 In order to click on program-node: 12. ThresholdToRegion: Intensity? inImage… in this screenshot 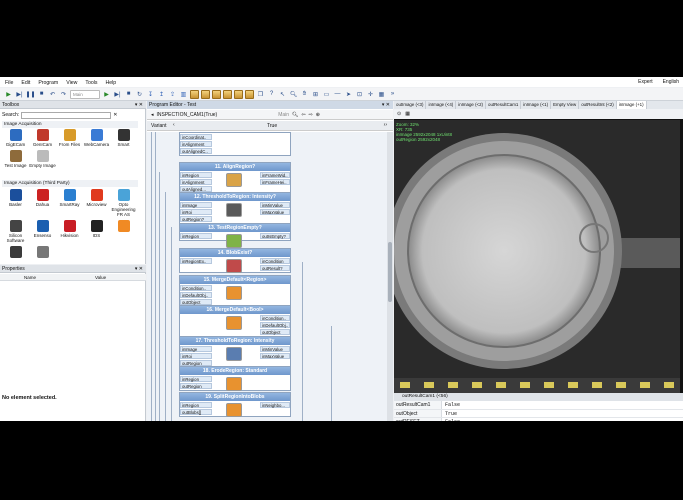, I will do `click(235, 208)`.